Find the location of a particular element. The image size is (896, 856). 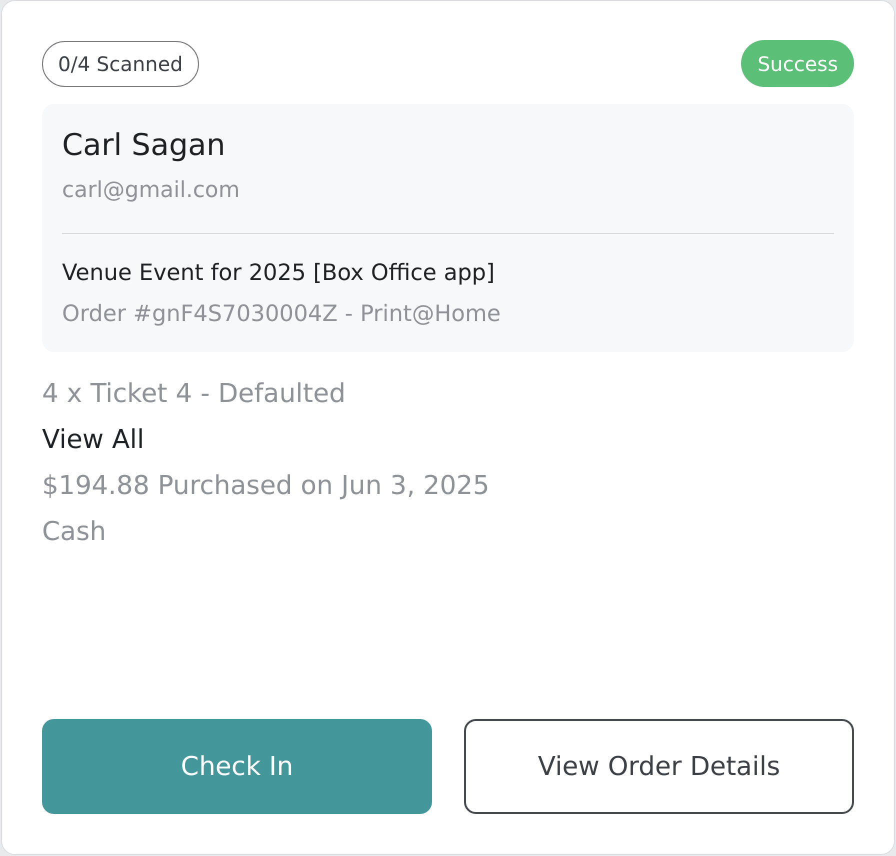

scan-count-badge: 0/4 Scanned is located at coordinates (120, 63).